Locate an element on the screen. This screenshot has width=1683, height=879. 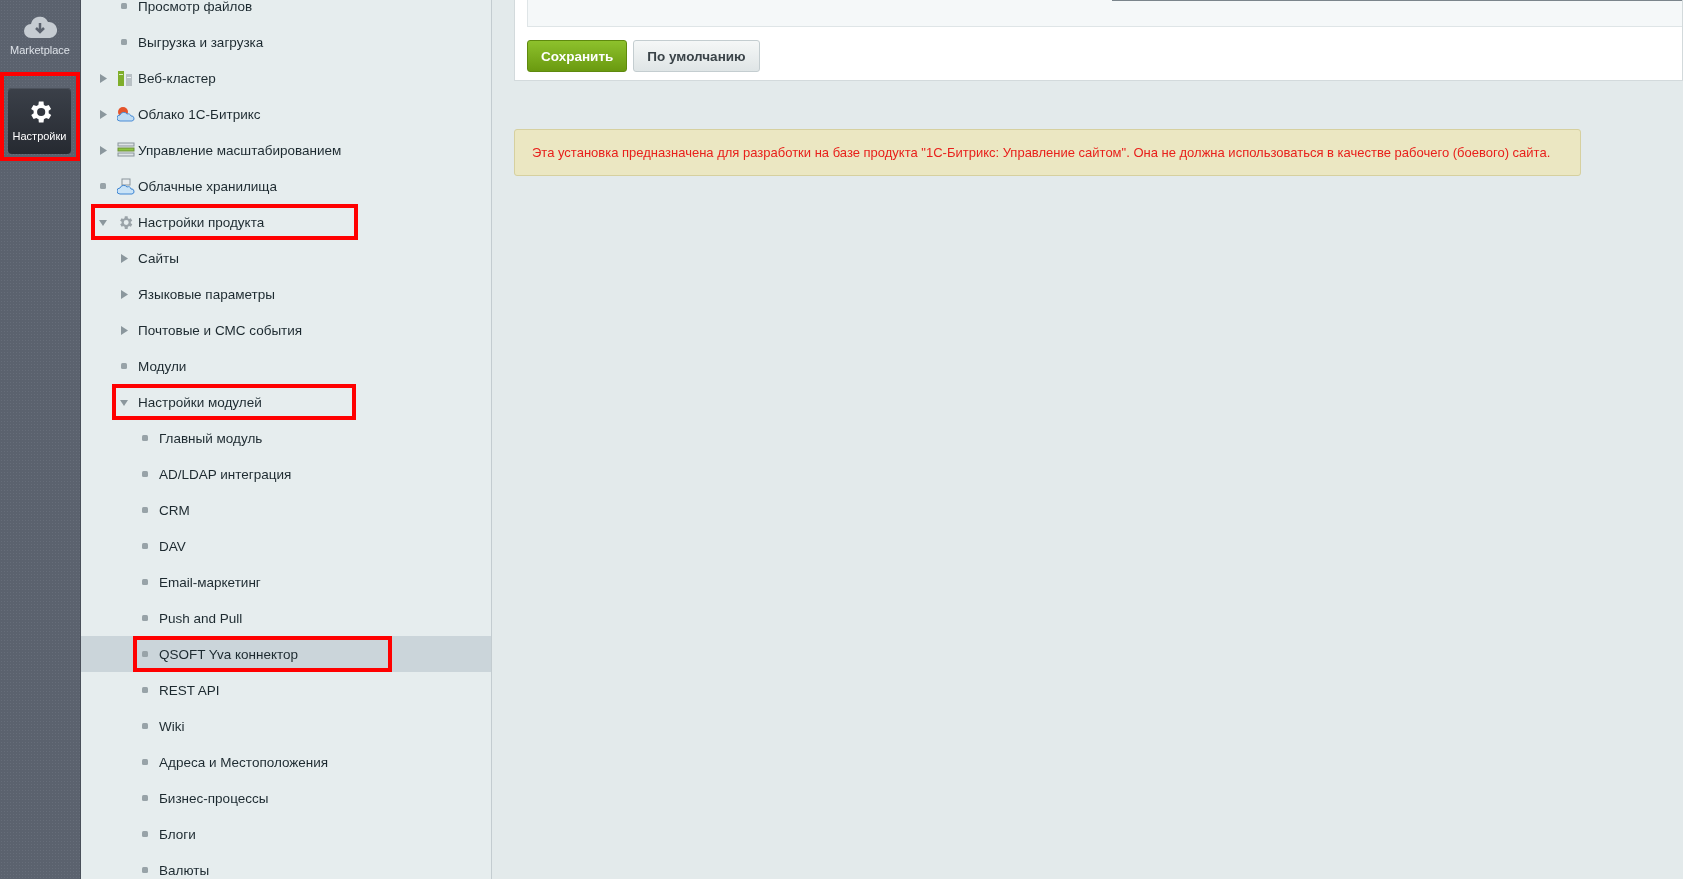
item-label: Wiki is located at coordinates (172, 726).